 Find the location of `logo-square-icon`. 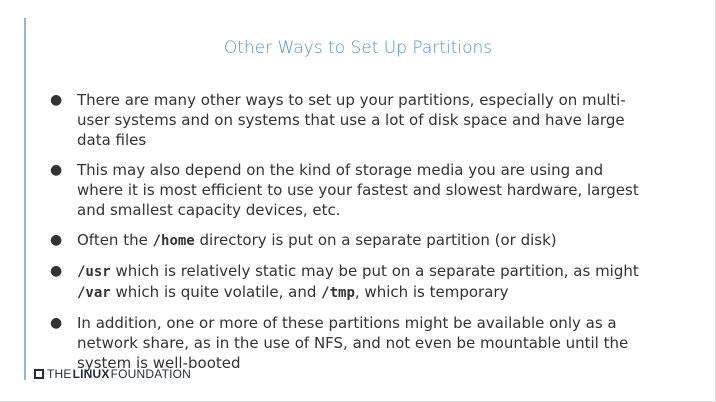

logo-square-icon is located at coordinates (39, 374).